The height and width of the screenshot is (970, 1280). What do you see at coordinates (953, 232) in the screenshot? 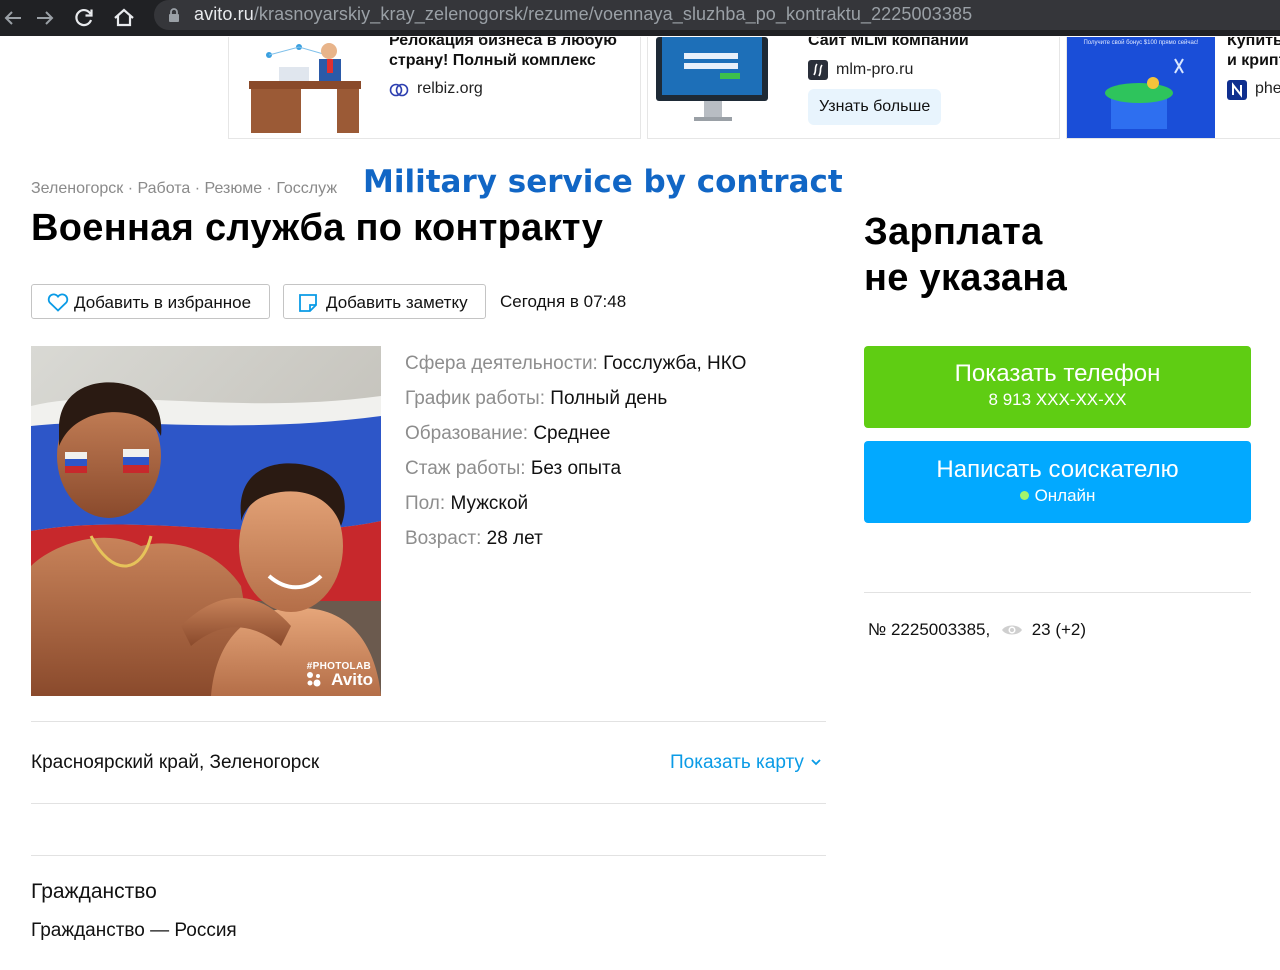
I see `salary-line1: Зарплата` at bounding box center [953, 232].